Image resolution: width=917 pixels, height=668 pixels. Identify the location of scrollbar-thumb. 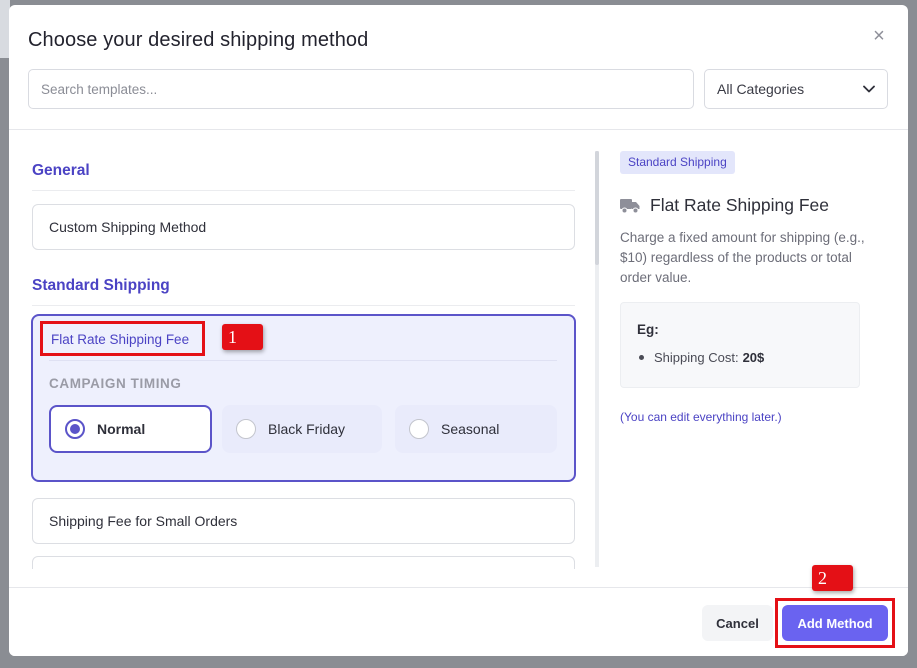
(597, 208).